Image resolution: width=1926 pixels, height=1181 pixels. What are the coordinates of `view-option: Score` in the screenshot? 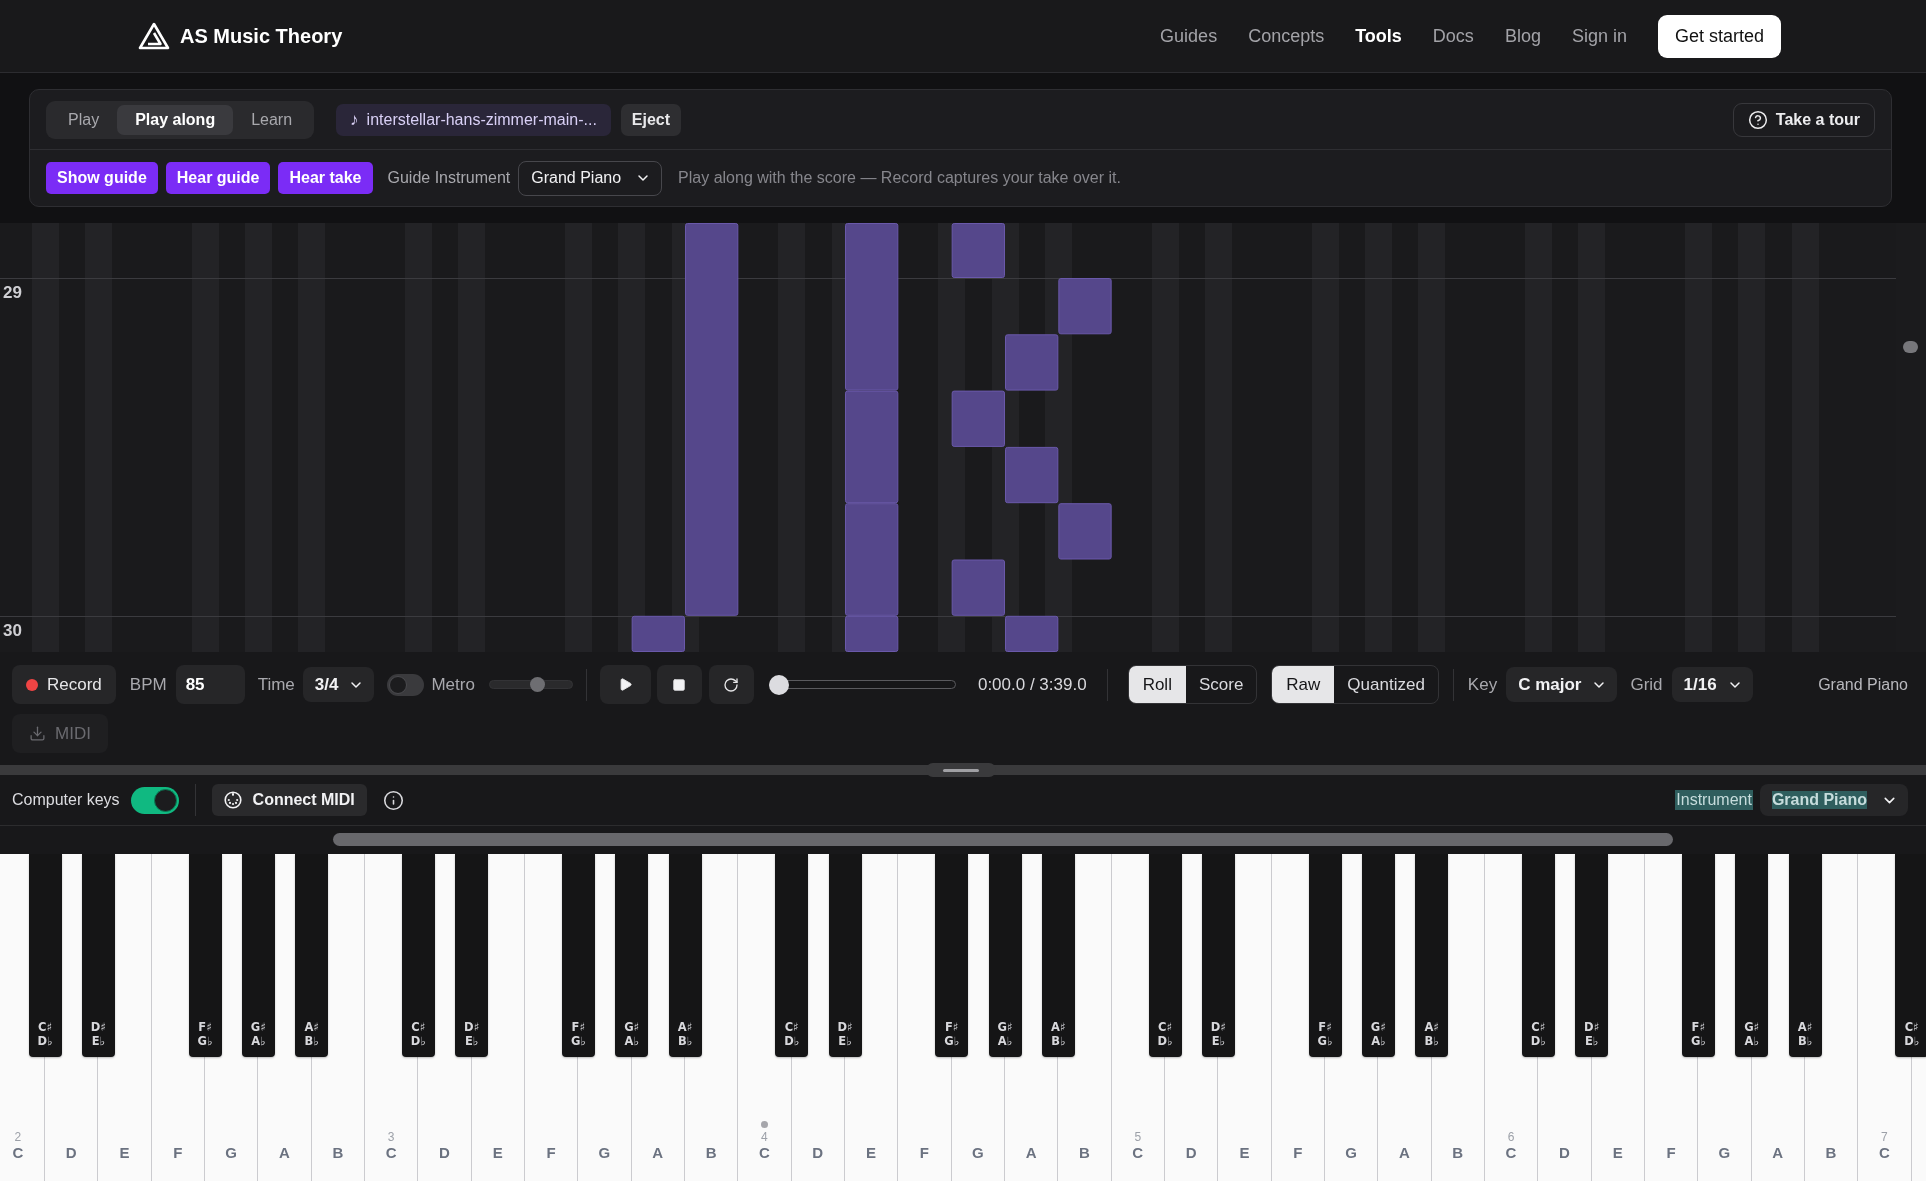 It's located at (1221, 684).